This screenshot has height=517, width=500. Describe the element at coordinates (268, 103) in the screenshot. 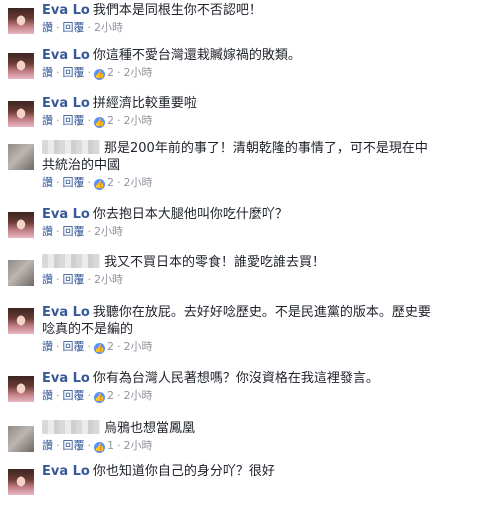

I see `comment-line: Eva Lo 拼經濟比較重要啦` at that location.